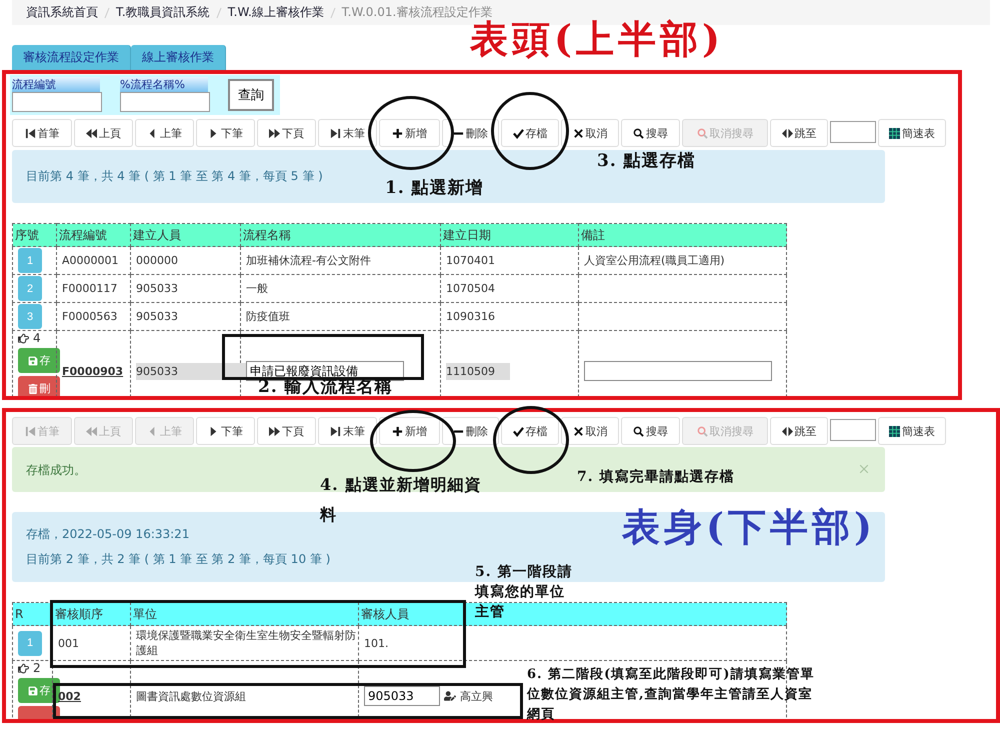 Image resolution: width=1000 pixels, height=729 pixels. What do you see at coordinates (268, 316) in the screenshot?
I see `table-cell: 防疫值班` at bounding box center [268, 316].